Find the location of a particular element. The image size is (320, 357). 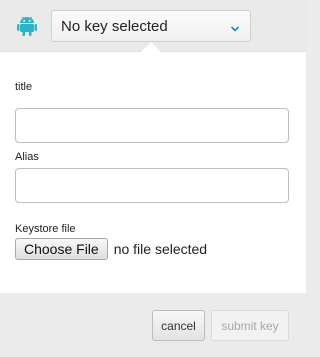

key-select-dropdown: No key selected is located at coordinates (151, 26).